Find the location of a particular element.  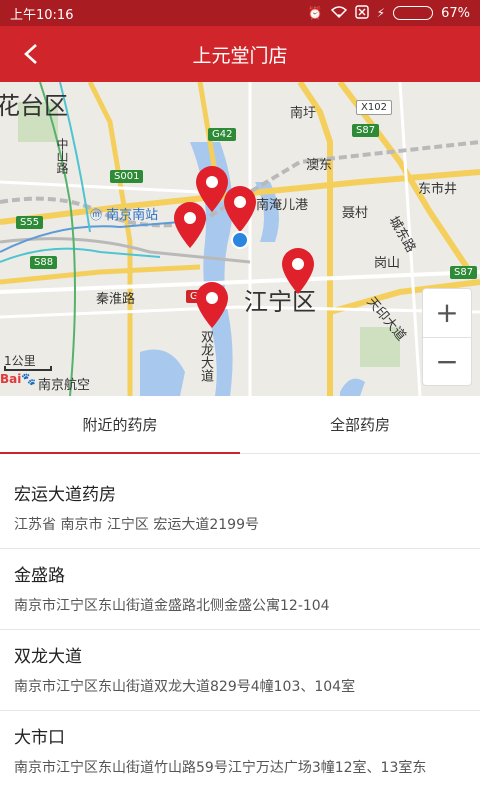

map-label-road: 中山路 is located at coordinates (62, 156).